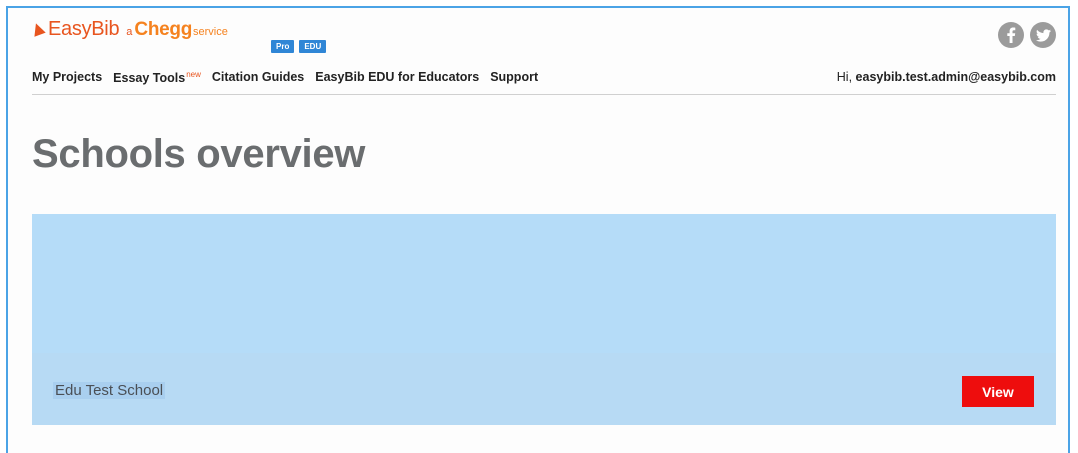 The width and height of the screenshot is (1078, 453). Describe the element at coordinates (313, 46) in the screenshot. I see `edu-badge: EDU` at that location.